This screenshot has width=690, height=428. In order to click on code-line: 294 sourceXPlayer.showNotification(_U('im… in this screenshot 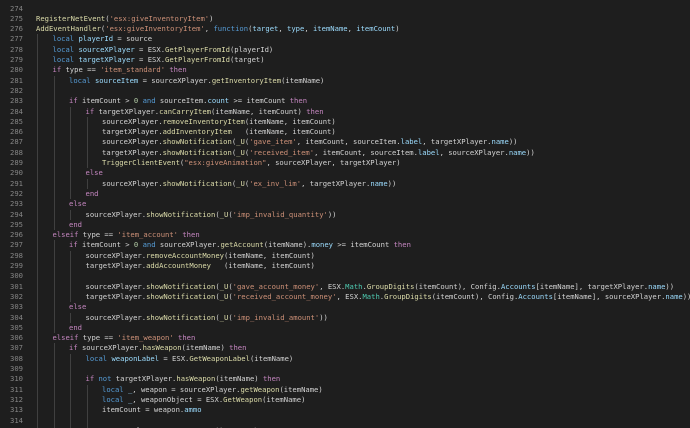, I will do `click(345, 215)`.